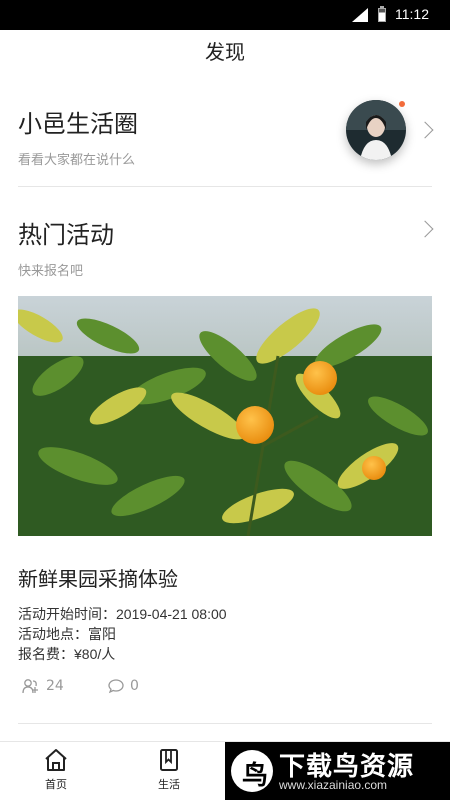 The image size is (450, 801). What do you see at coordinates (66, 235) in the screenshot?
I see `hot-title: 热门活动` at bounding box center [66, 235].